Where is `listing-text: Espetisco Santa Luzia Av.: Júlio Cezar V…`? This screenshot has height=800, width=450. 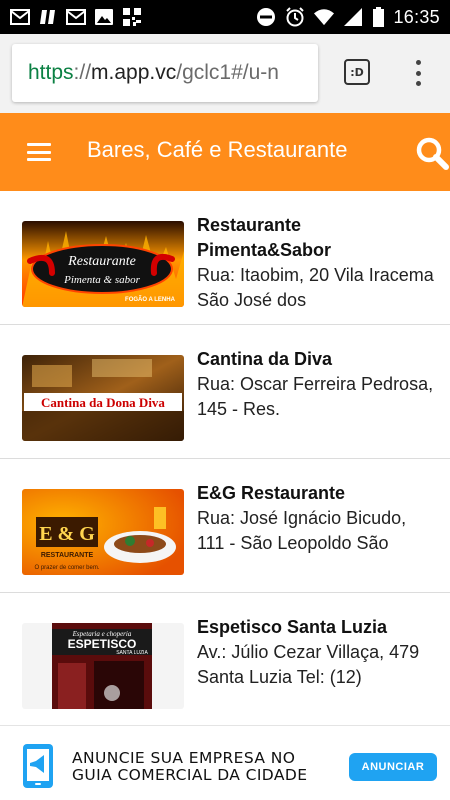
listing-text: Espetisco Santa Luzia Av.: Júlio Cezar V… is located at coordinates (317, 652).